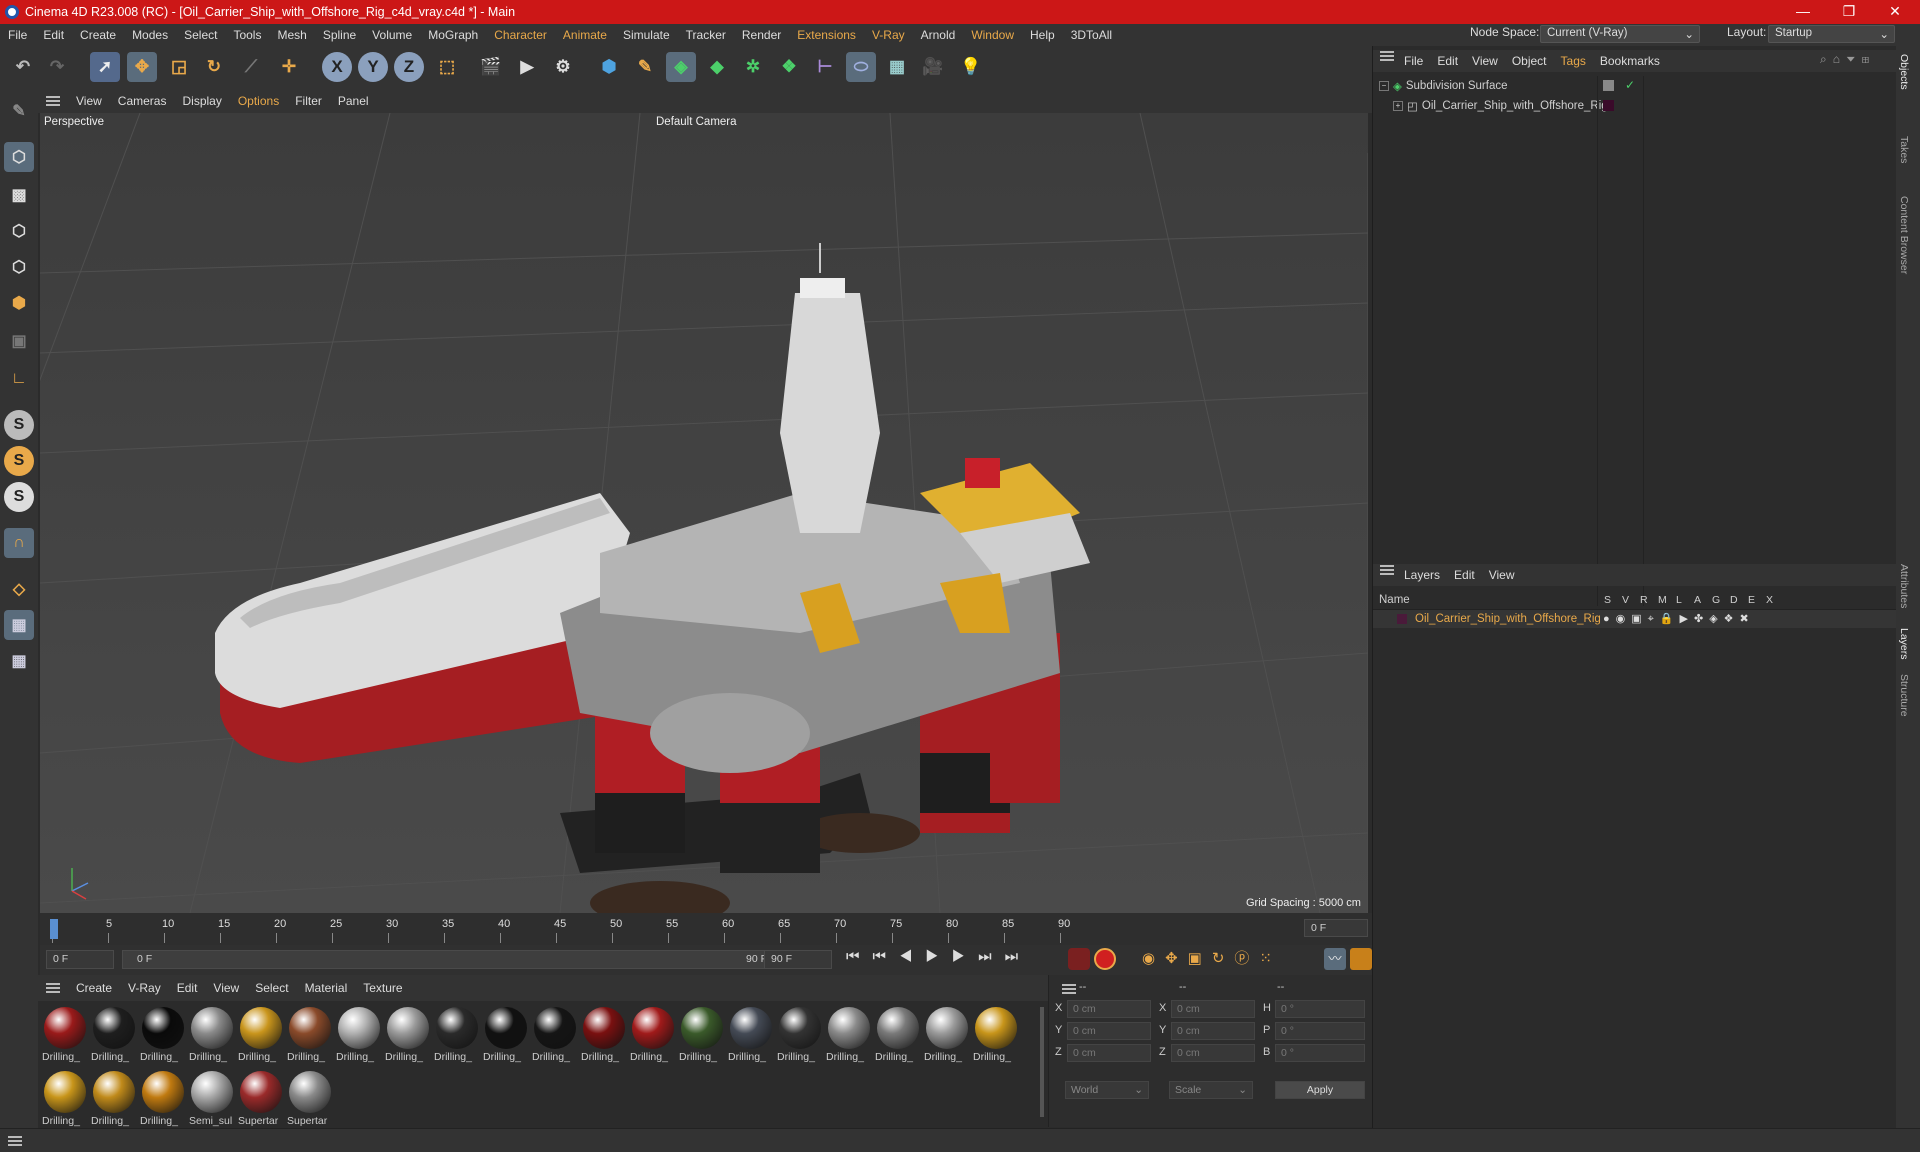 The width and height of the screenshot is (1920, 1152). What do you see at coordinates (17, 35) in the screenshot?
I see `menu-file: File` at bounding box center [17, 35].